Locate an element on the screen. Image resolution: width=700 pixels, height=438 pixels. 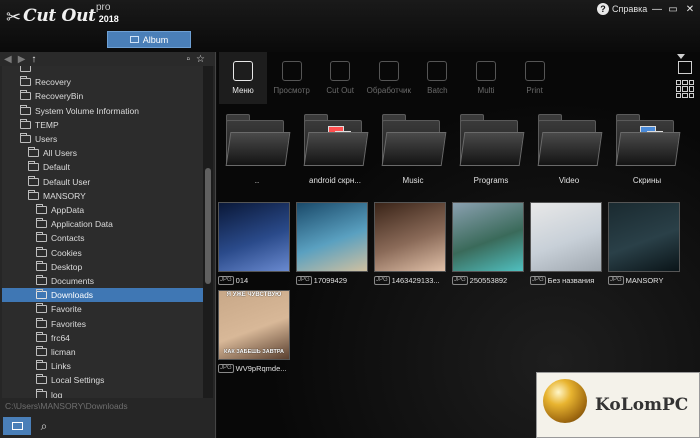
help-label: Справка is located at coordinates (630, 9).